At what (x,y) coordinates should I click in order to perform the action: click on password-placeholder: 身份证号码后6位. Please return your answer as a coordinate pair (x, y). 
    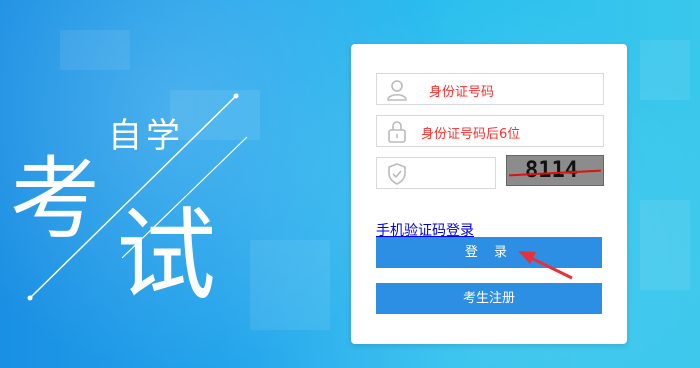
    Looking at the image, I should click on (471, 134).